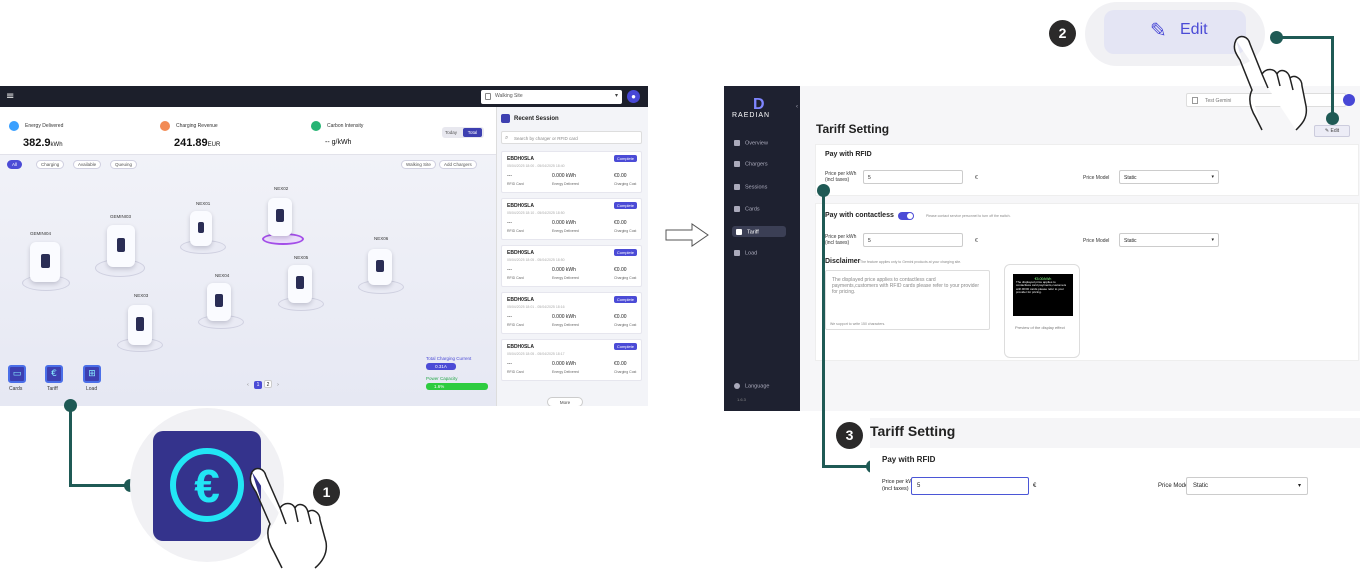 The height and width of the screenshot is (570, 1364). What do you see at coordinates (530, 118) in the screenshot?
I see `recent-session-title: Recent Session` at bounding box center [530, 118].